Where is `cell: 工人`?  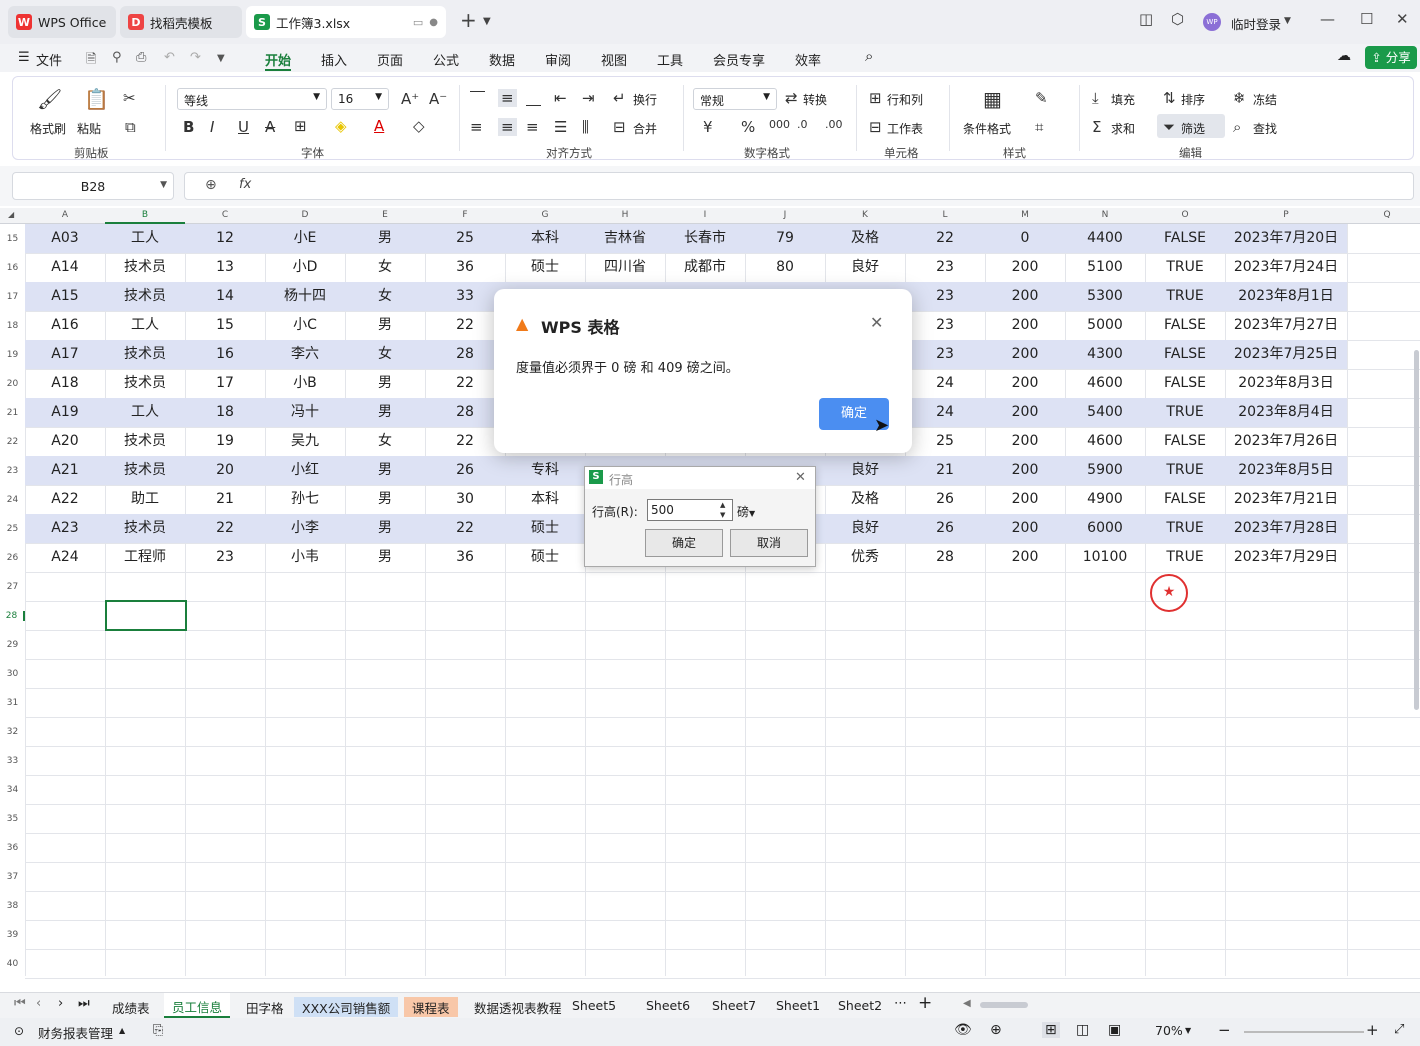
cell: 工人 is located at coordinates (145, 412).